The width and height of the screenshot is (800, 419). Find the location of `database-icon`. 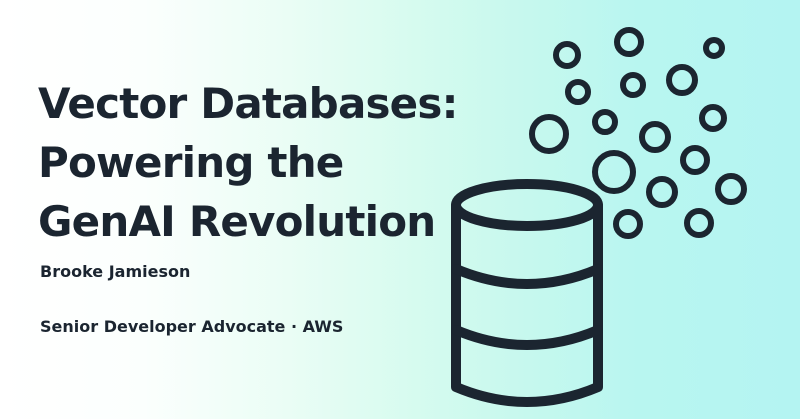

database-icon is located at coordinates (527, 293).